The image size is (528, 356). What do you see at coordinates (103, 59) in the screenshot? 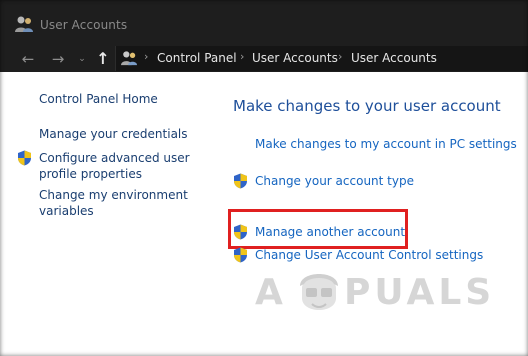
I see `up-arrow-icon: ↑` at bounding box center [103, 59].